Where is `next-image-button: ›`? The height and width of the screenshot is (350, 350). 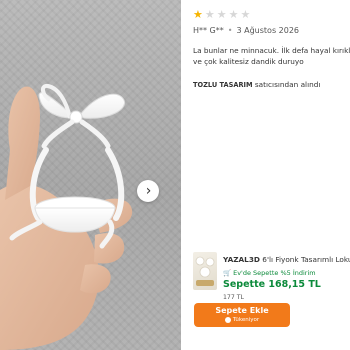 next-image-button: › is located at coordinates (148, 191).